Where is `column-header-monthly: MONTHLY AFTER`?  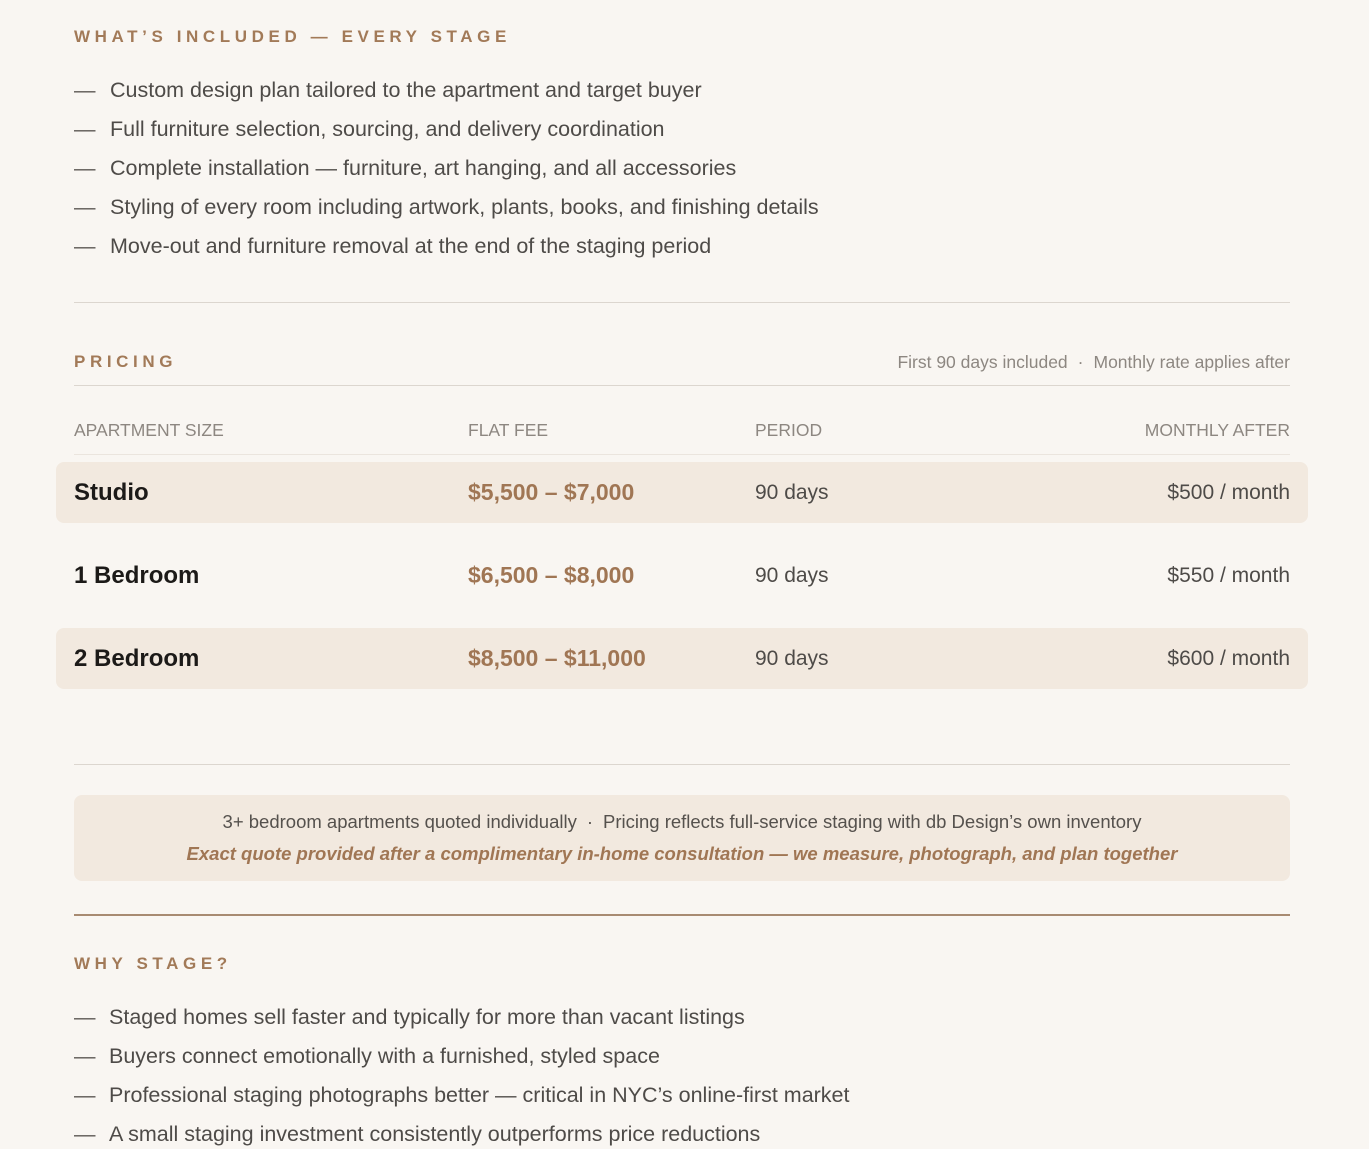 column-header-monthly: MONTHLY AFTER is located at coordinates (1217, 430).